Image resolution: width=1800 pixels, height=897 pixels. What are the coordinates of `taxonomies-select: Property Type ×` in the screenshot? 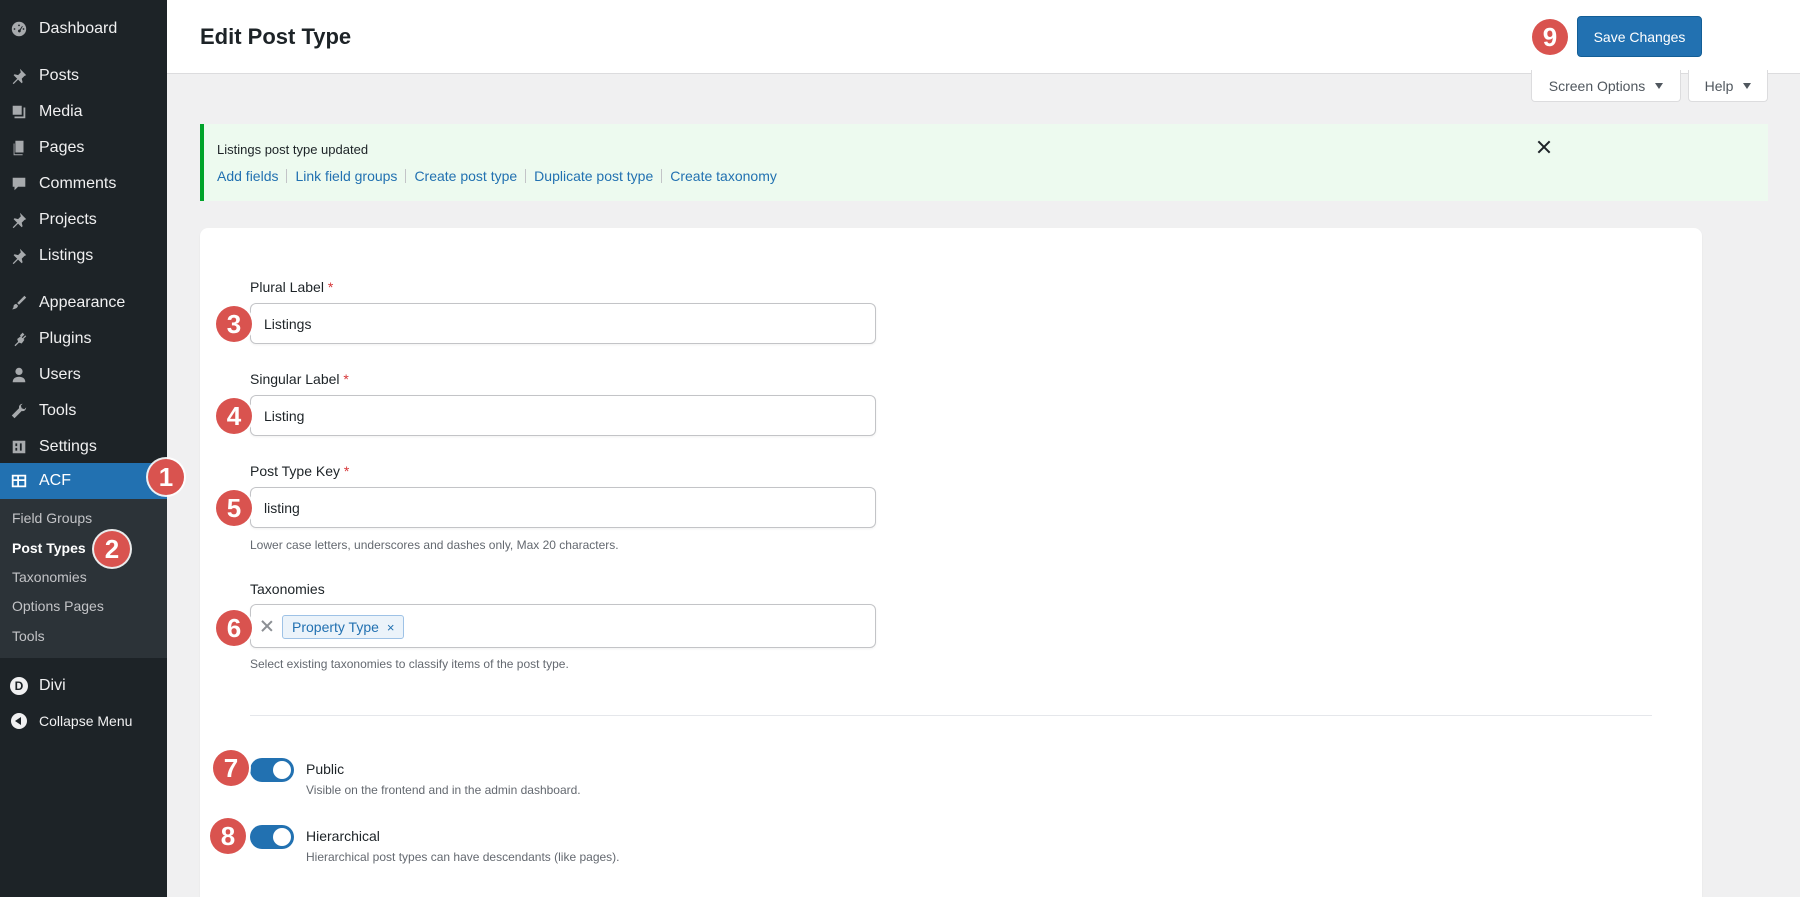 It's located at (563, 626).